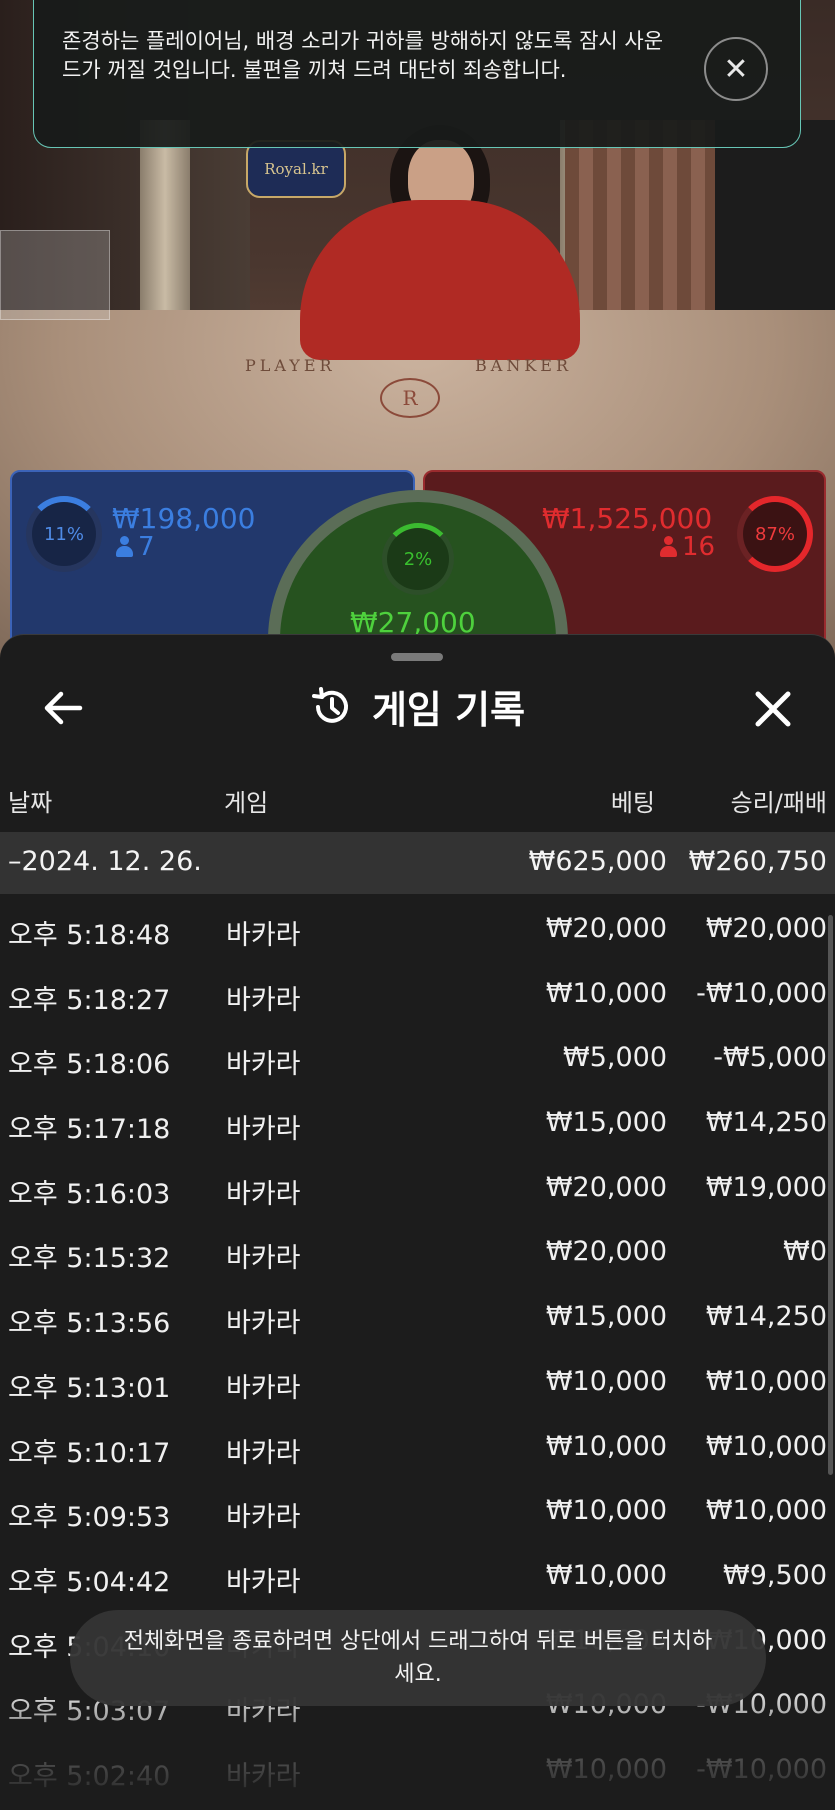 This screenshot has height=1810, width=835. Describe the element at coordinates (417, 1123) in the screenshot. I see `history-row: 오후 5:17:18 바카라 ₩15,000 ₩14,250` at that location.